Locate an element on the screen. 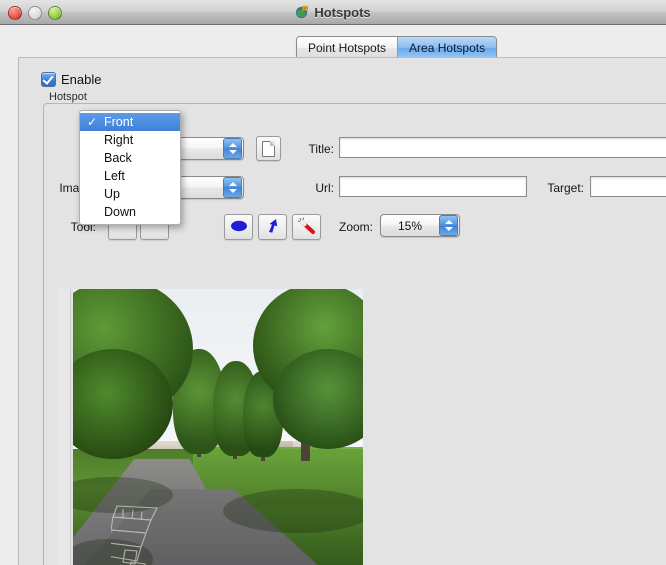 Image resolution: width=666 pixels, height=565 pixels. ellipse-tool-button is located at coordinates (238, 227).